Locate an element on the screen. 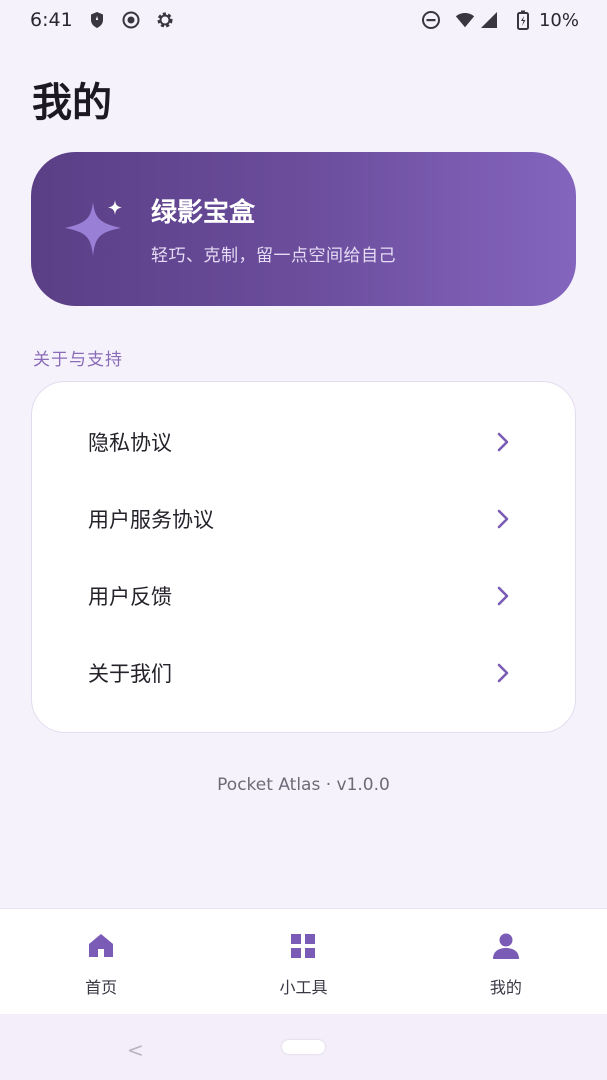 This screenshot has width=607, height=1080. home-icon is located at coordinates (101, 946).